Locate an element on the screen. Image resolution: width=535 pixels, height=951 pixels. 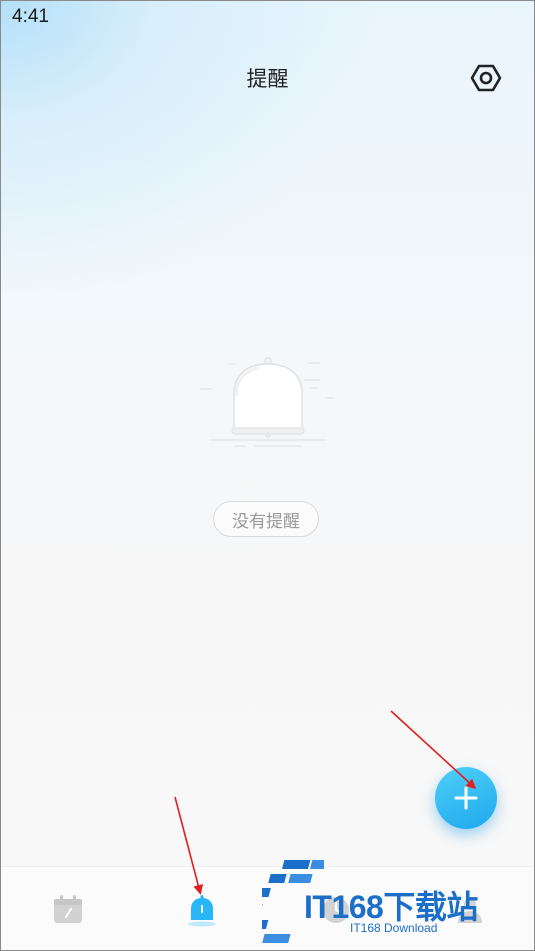
tab-reminder is located at coordinates (202, 910).